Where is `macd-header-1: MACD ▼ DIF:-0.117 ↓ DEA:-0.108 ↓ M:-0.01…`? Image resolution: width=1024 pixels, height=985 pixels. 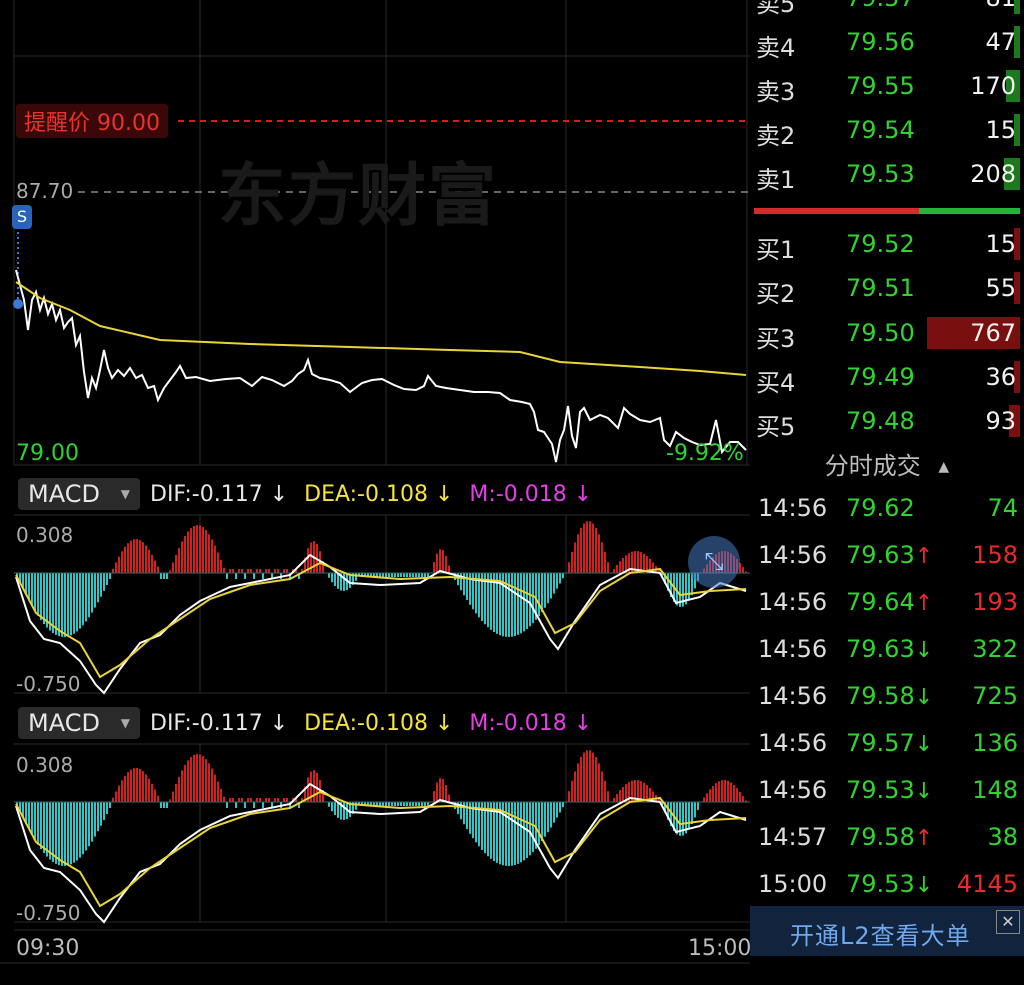 macd-header-1: MACD ▼ DIF:-0.117 ↓ DEA:-0.108 ↓ M:-0.01… is located at coordinates (305, 494).